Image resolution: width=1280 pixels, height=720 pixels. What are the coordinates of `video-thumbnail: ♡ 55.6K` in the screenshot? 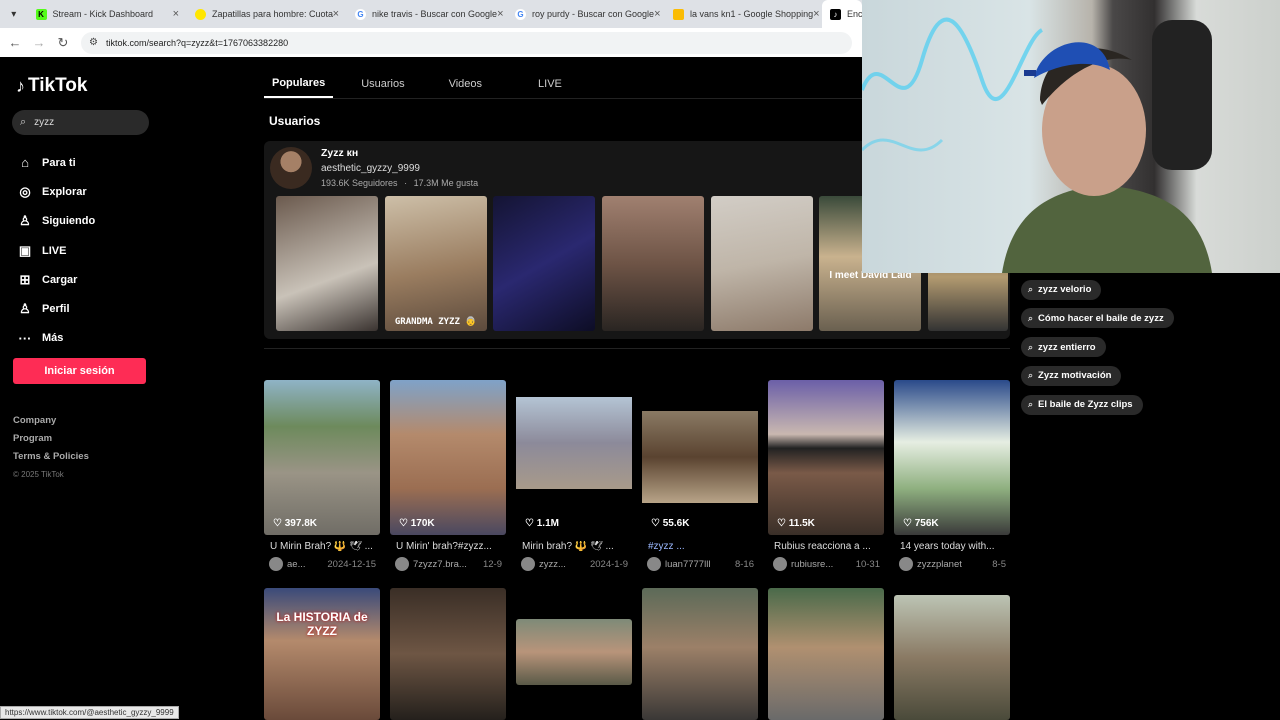 It's located at (700, 457).